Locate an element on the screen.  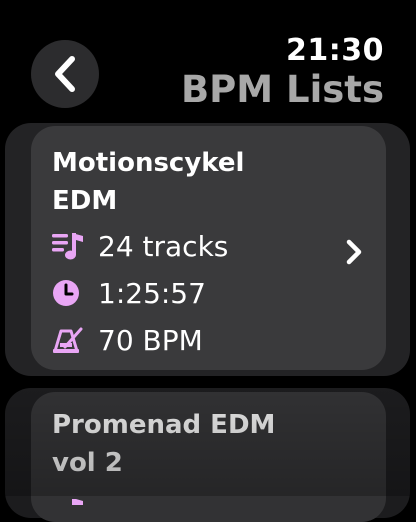
track-count-row: 24 tracks is located at coordinates (140, 246).